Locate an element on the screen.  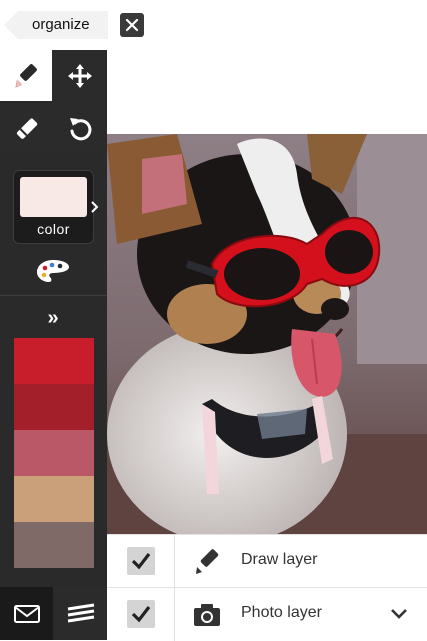
layers-panel: Draw layer Photo layer is located at coordinates (267, 587).